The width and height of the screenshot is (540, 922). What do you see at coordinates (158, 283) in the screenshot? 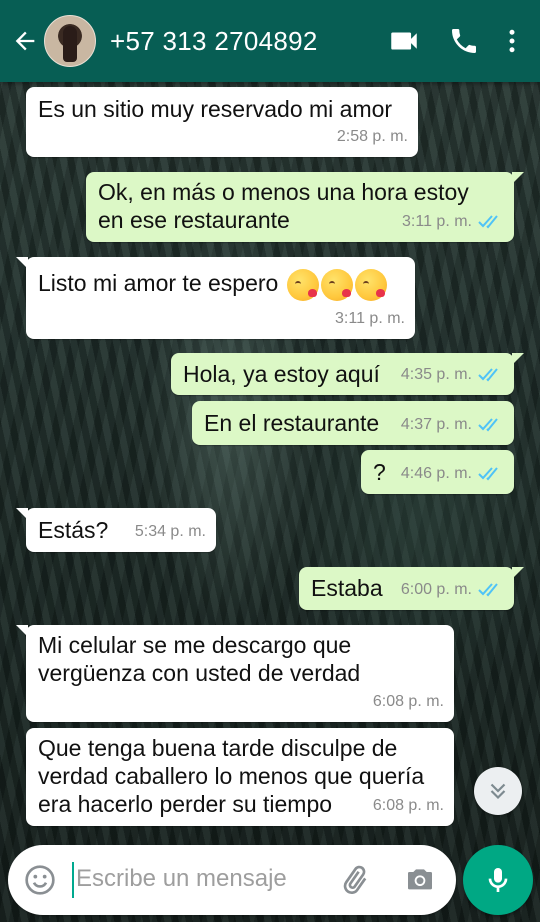
I see `message-text-content: Listo mi amor te espero` at bounding box center [158, 283].